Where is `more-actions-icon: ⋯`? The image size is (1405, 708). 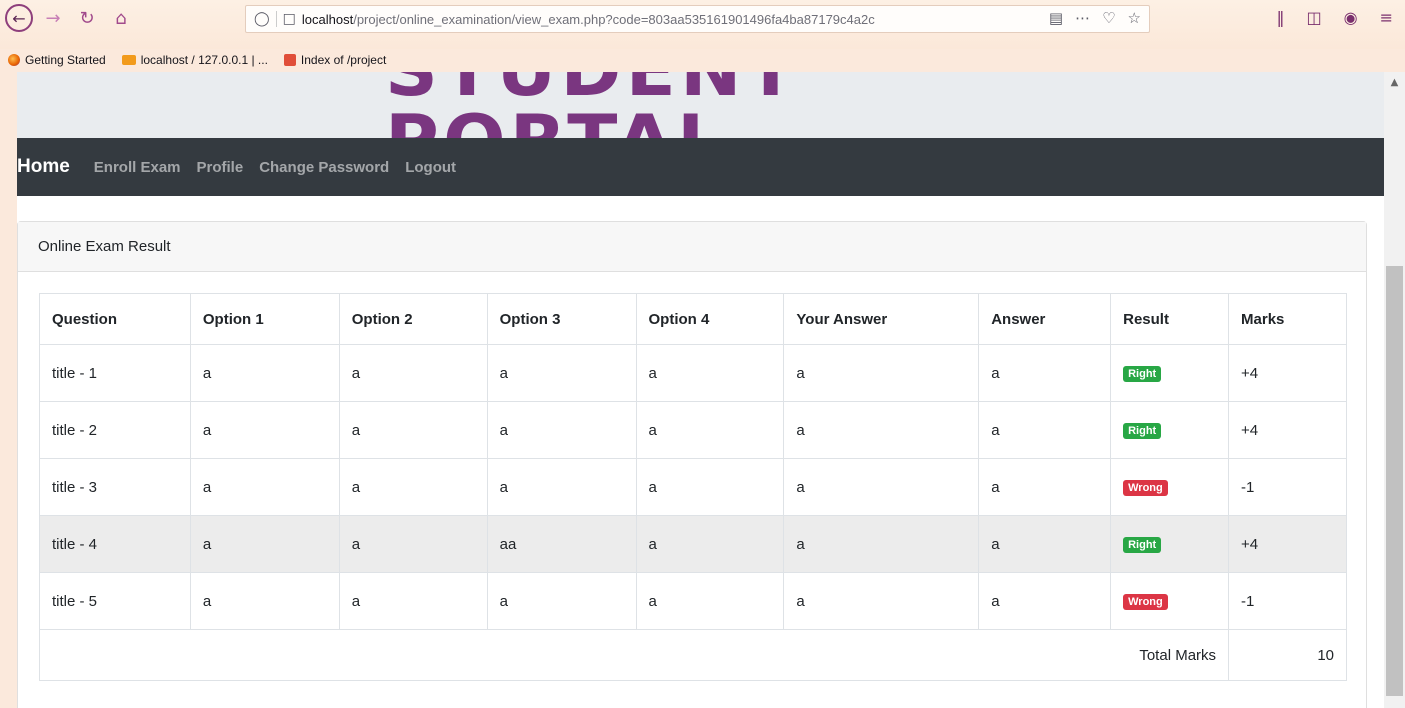
more-actions-icon: ⋯ is located at coordinates (1082, 18).